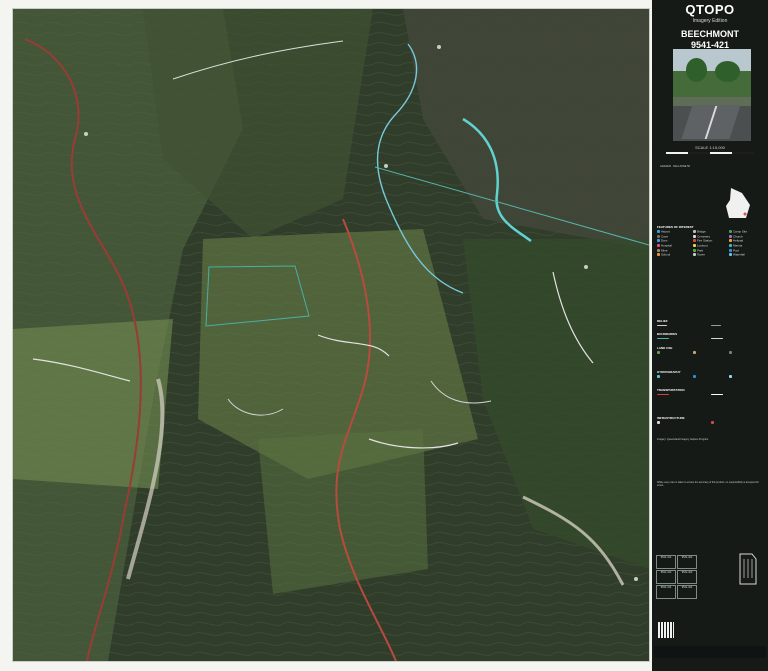 This screenshot has width=768, height=671. I want to click on legend-boundaries: BOUNDARIES, so click(710, 336).